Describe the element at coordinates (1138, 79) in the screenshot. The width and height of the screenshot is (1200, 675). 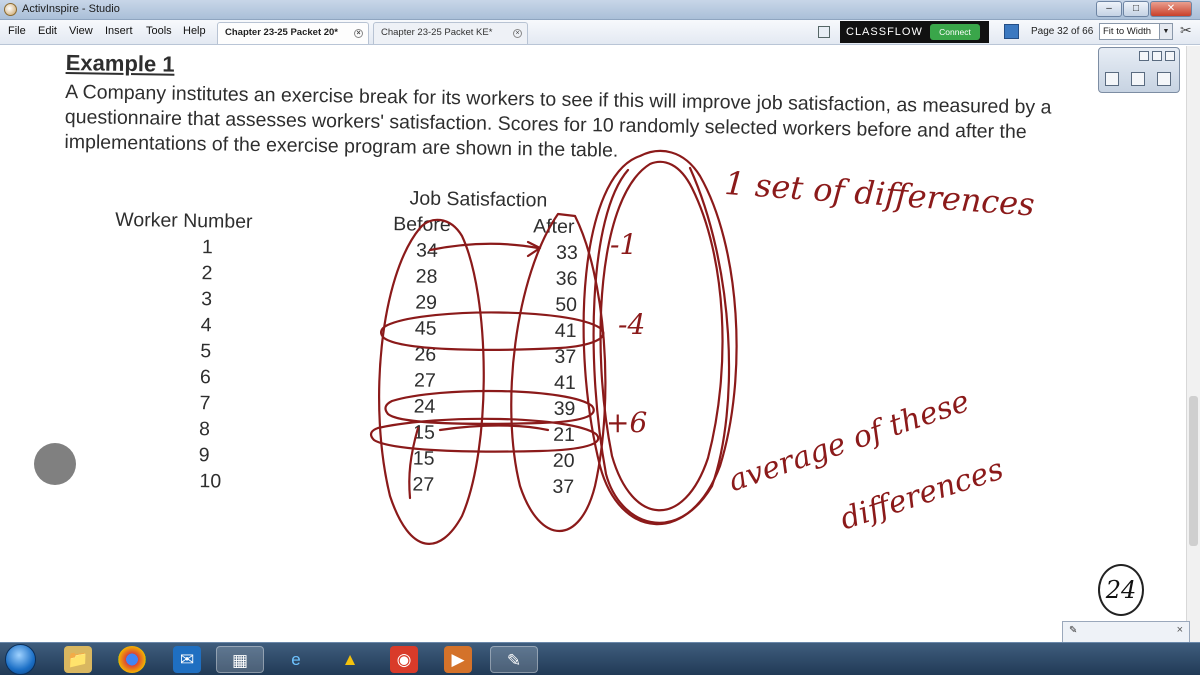
I see `page-prev-icon` at that location.